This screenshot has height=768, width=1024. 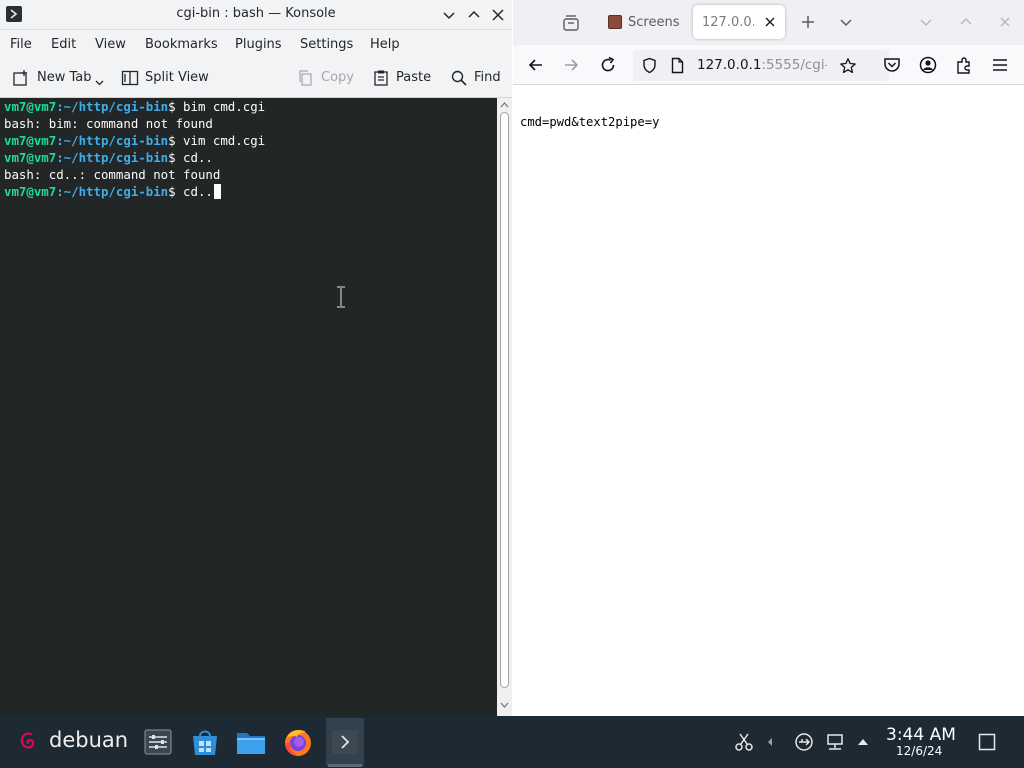 I want to click on tab-localhost: 127.0.0.1, so click(x=739, y=22).